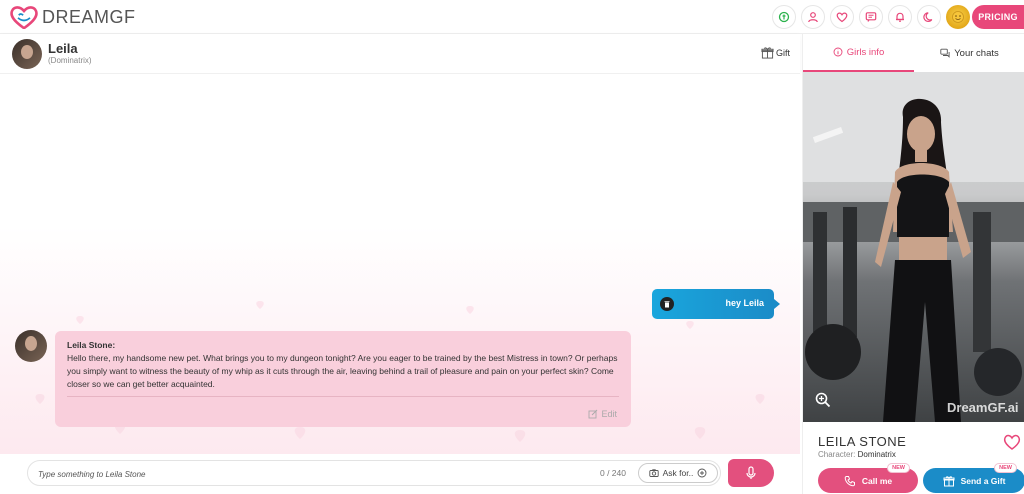 The height and width of the screenshot is (494, 1024). Describe the element at coordinates (89, 16) in the screenshot. I see `logo-text: DREAMGF` at that location.